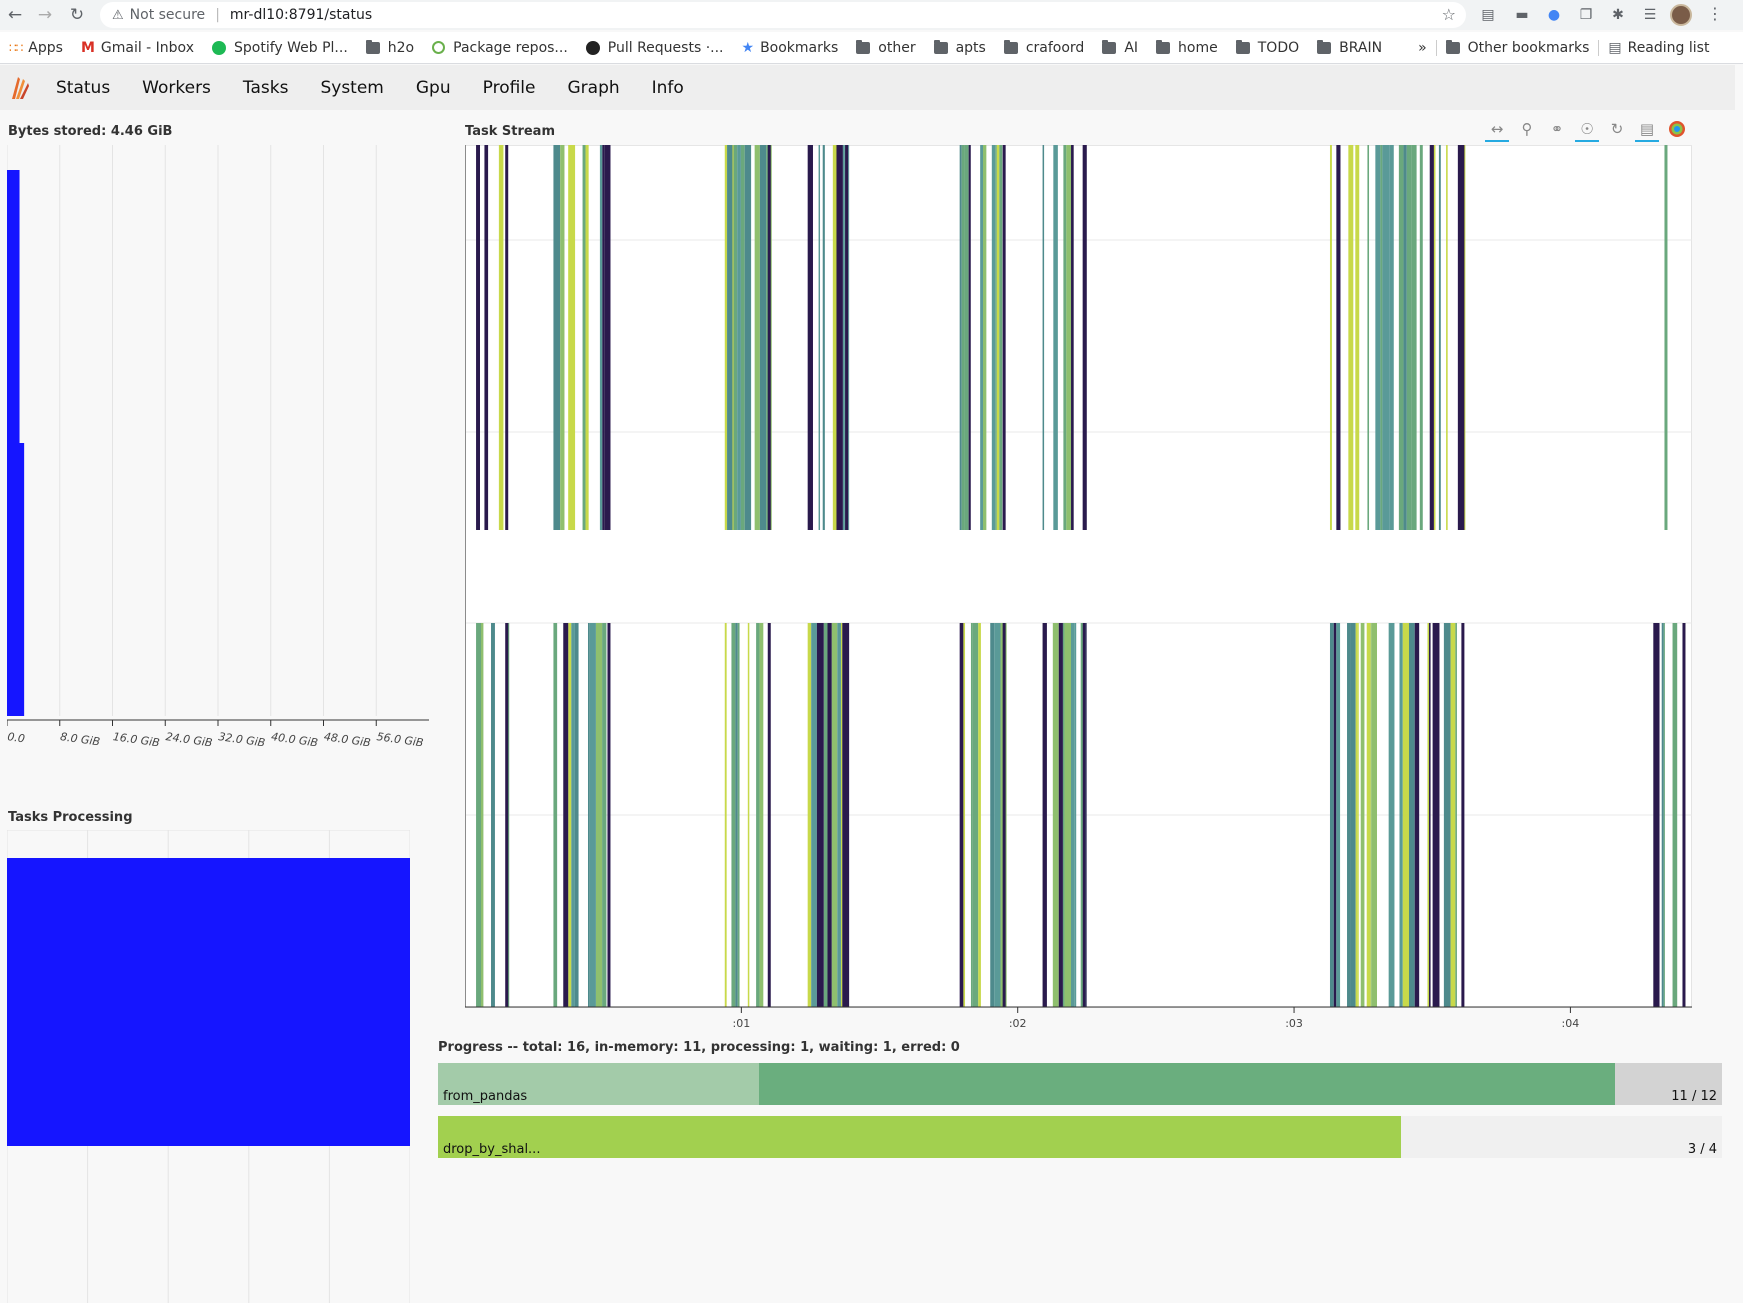  Describe the element at coordinates (1044, 47) in the screenshot. I see `bookmark-crafoord: crafoord` at that location.